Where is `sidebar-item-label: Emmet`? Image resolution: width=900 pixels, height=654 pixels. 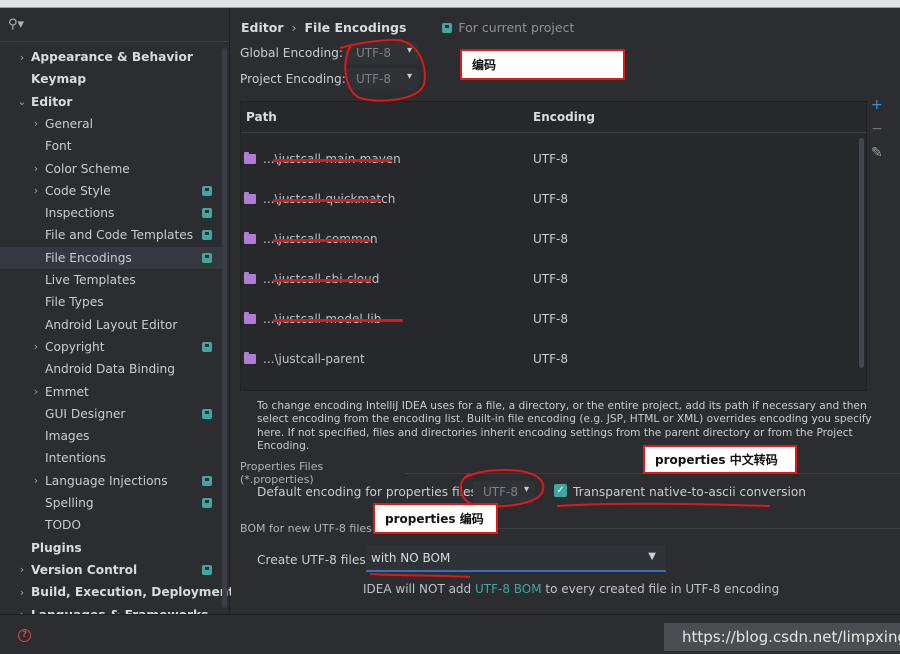
sidebar-item-label: Emmet is located at coordinates (67, 391).